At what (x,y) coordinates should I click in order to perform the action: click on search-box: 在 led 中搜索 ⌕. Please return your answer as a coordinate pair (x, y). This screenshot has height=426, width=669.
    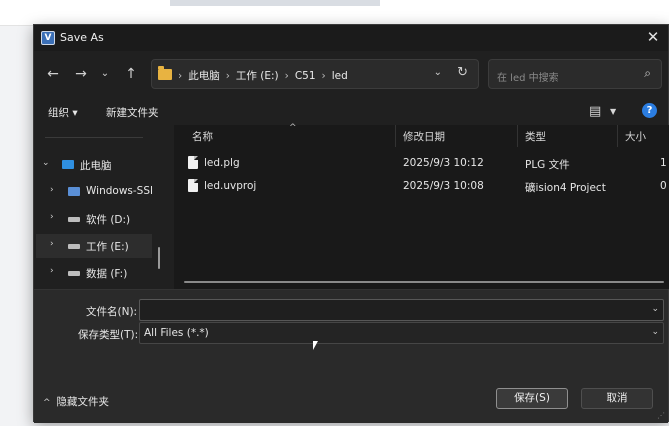
    Looking at the image, I should click on (575, 74).